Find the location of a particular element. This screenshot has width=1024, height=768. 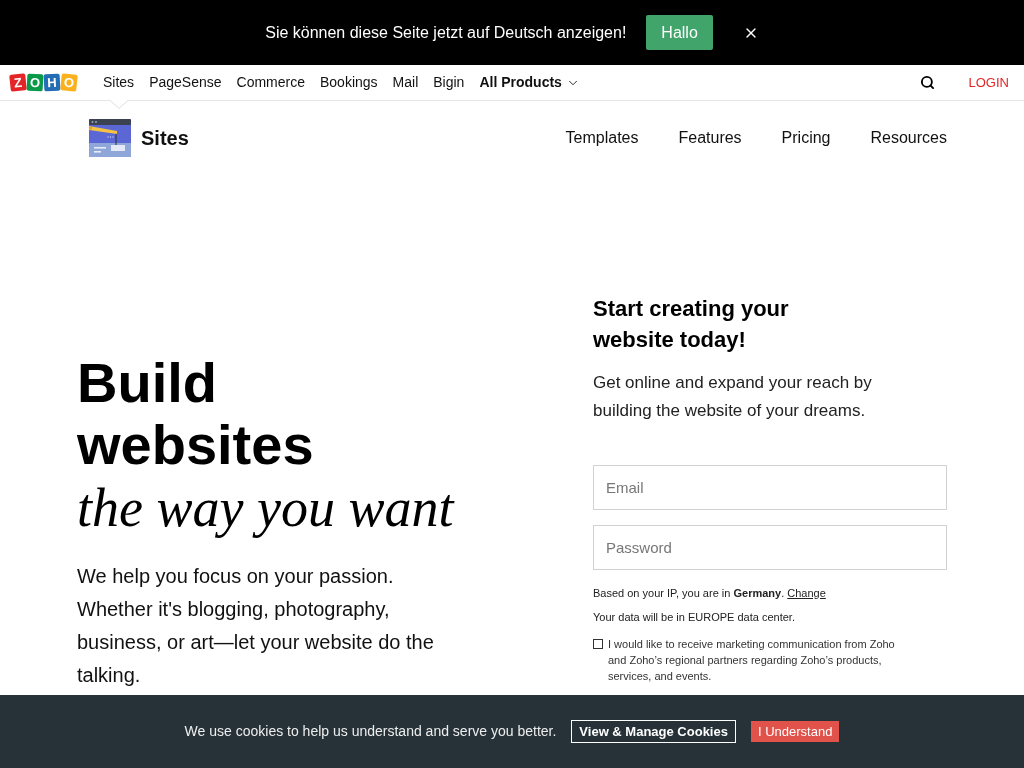

nav-link: Commerce is located at coordinates (270, 82).